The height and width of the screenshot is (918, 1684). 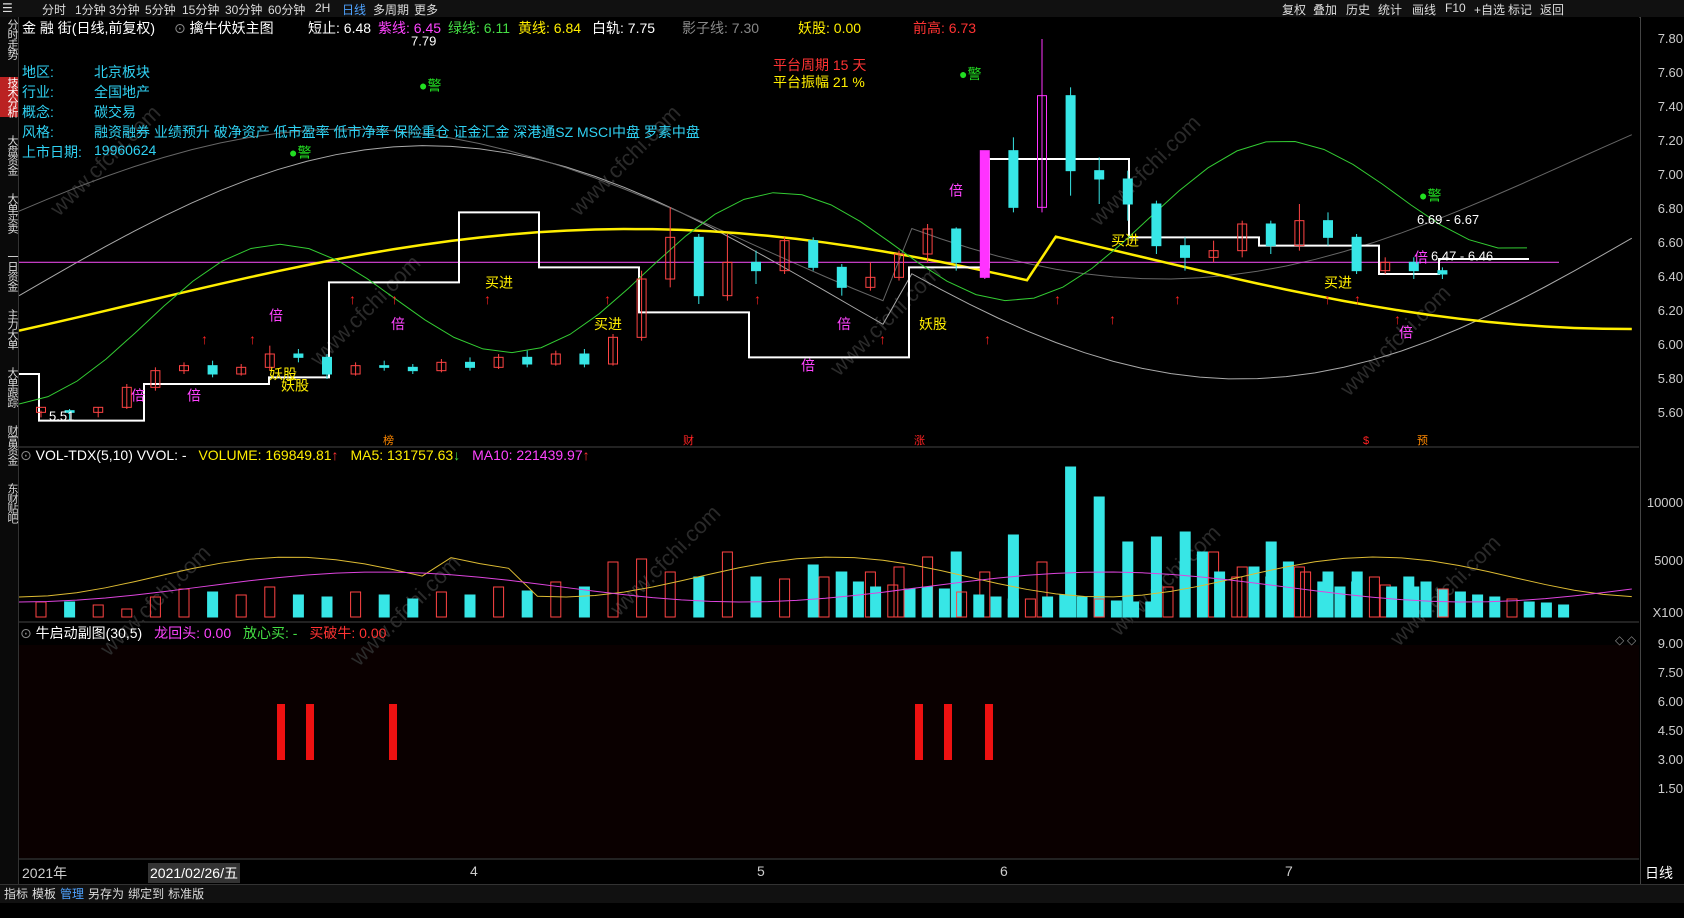 I want to click on sub-tick: 9.00, so click(x=1670, y=643).